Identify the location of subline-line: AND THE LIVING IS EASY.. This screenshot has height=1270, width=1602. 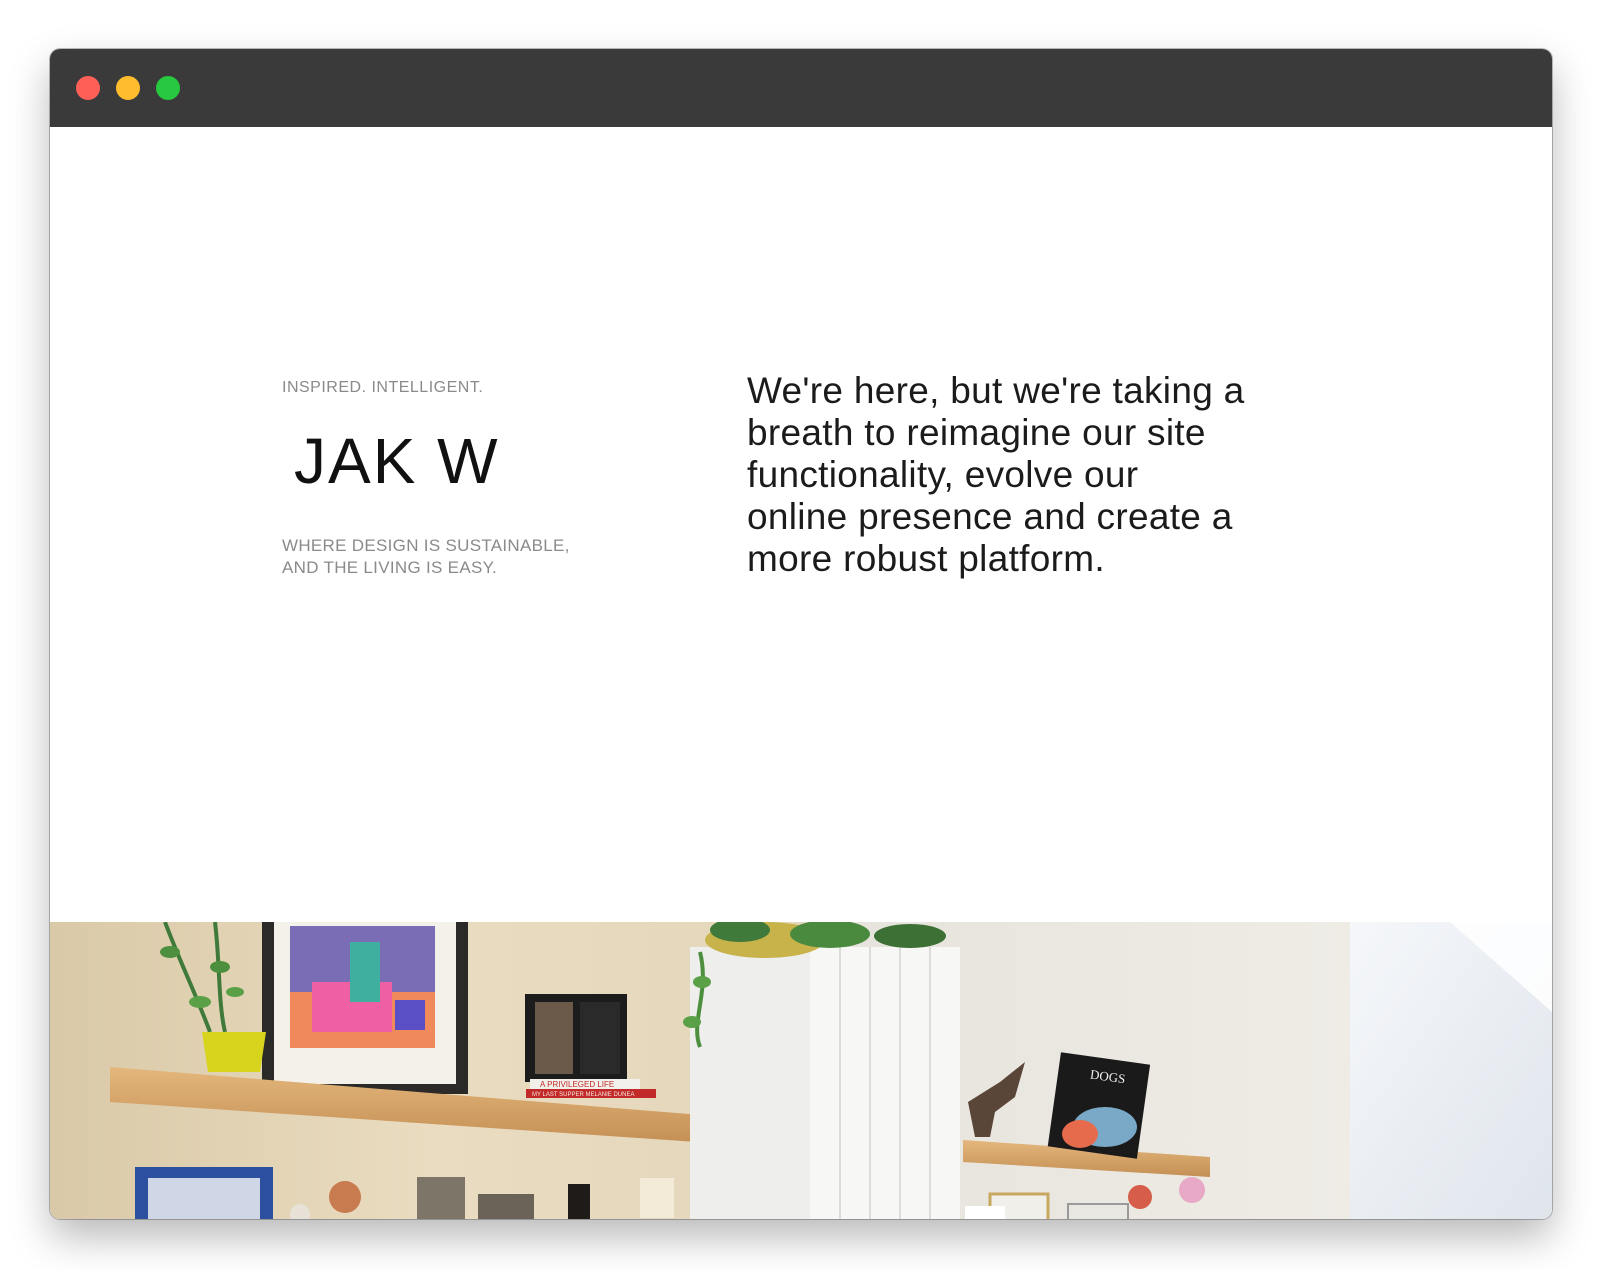
(390, 567).